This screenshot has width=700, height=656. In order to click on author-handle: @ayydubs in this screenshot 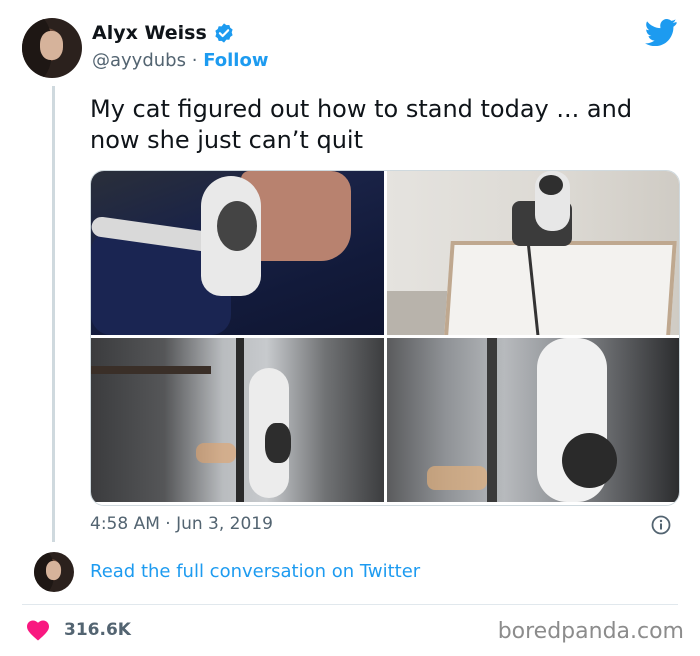, I will do `click(139, 60)`.